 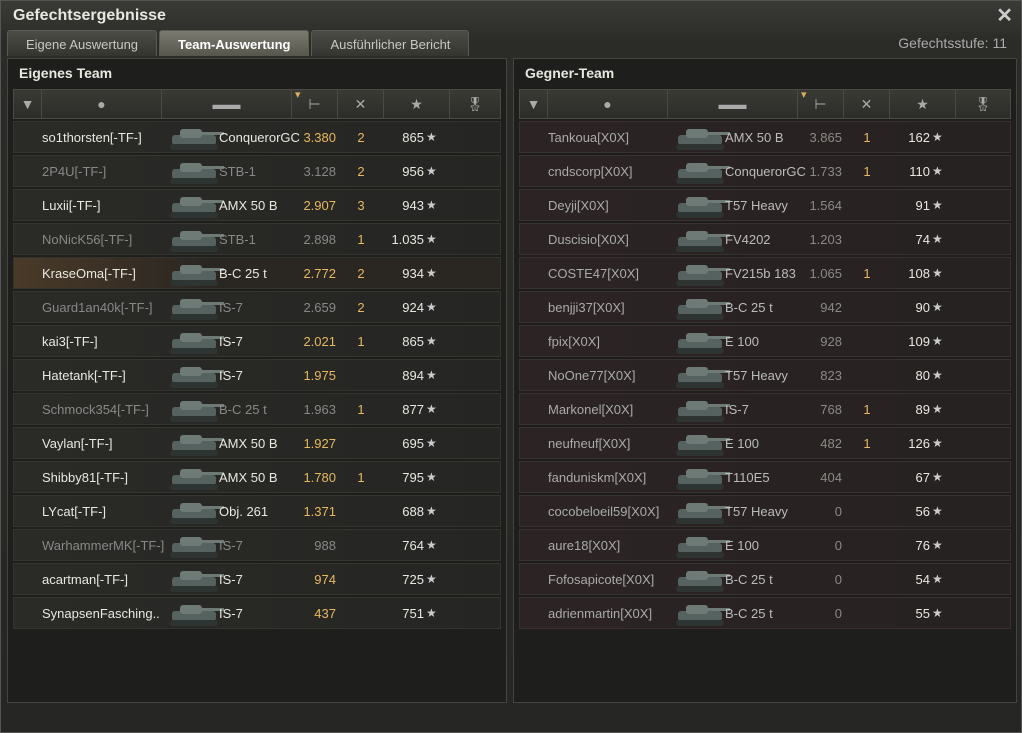 I want to click on close-icon: ✕, so click(x=1004, y=15).